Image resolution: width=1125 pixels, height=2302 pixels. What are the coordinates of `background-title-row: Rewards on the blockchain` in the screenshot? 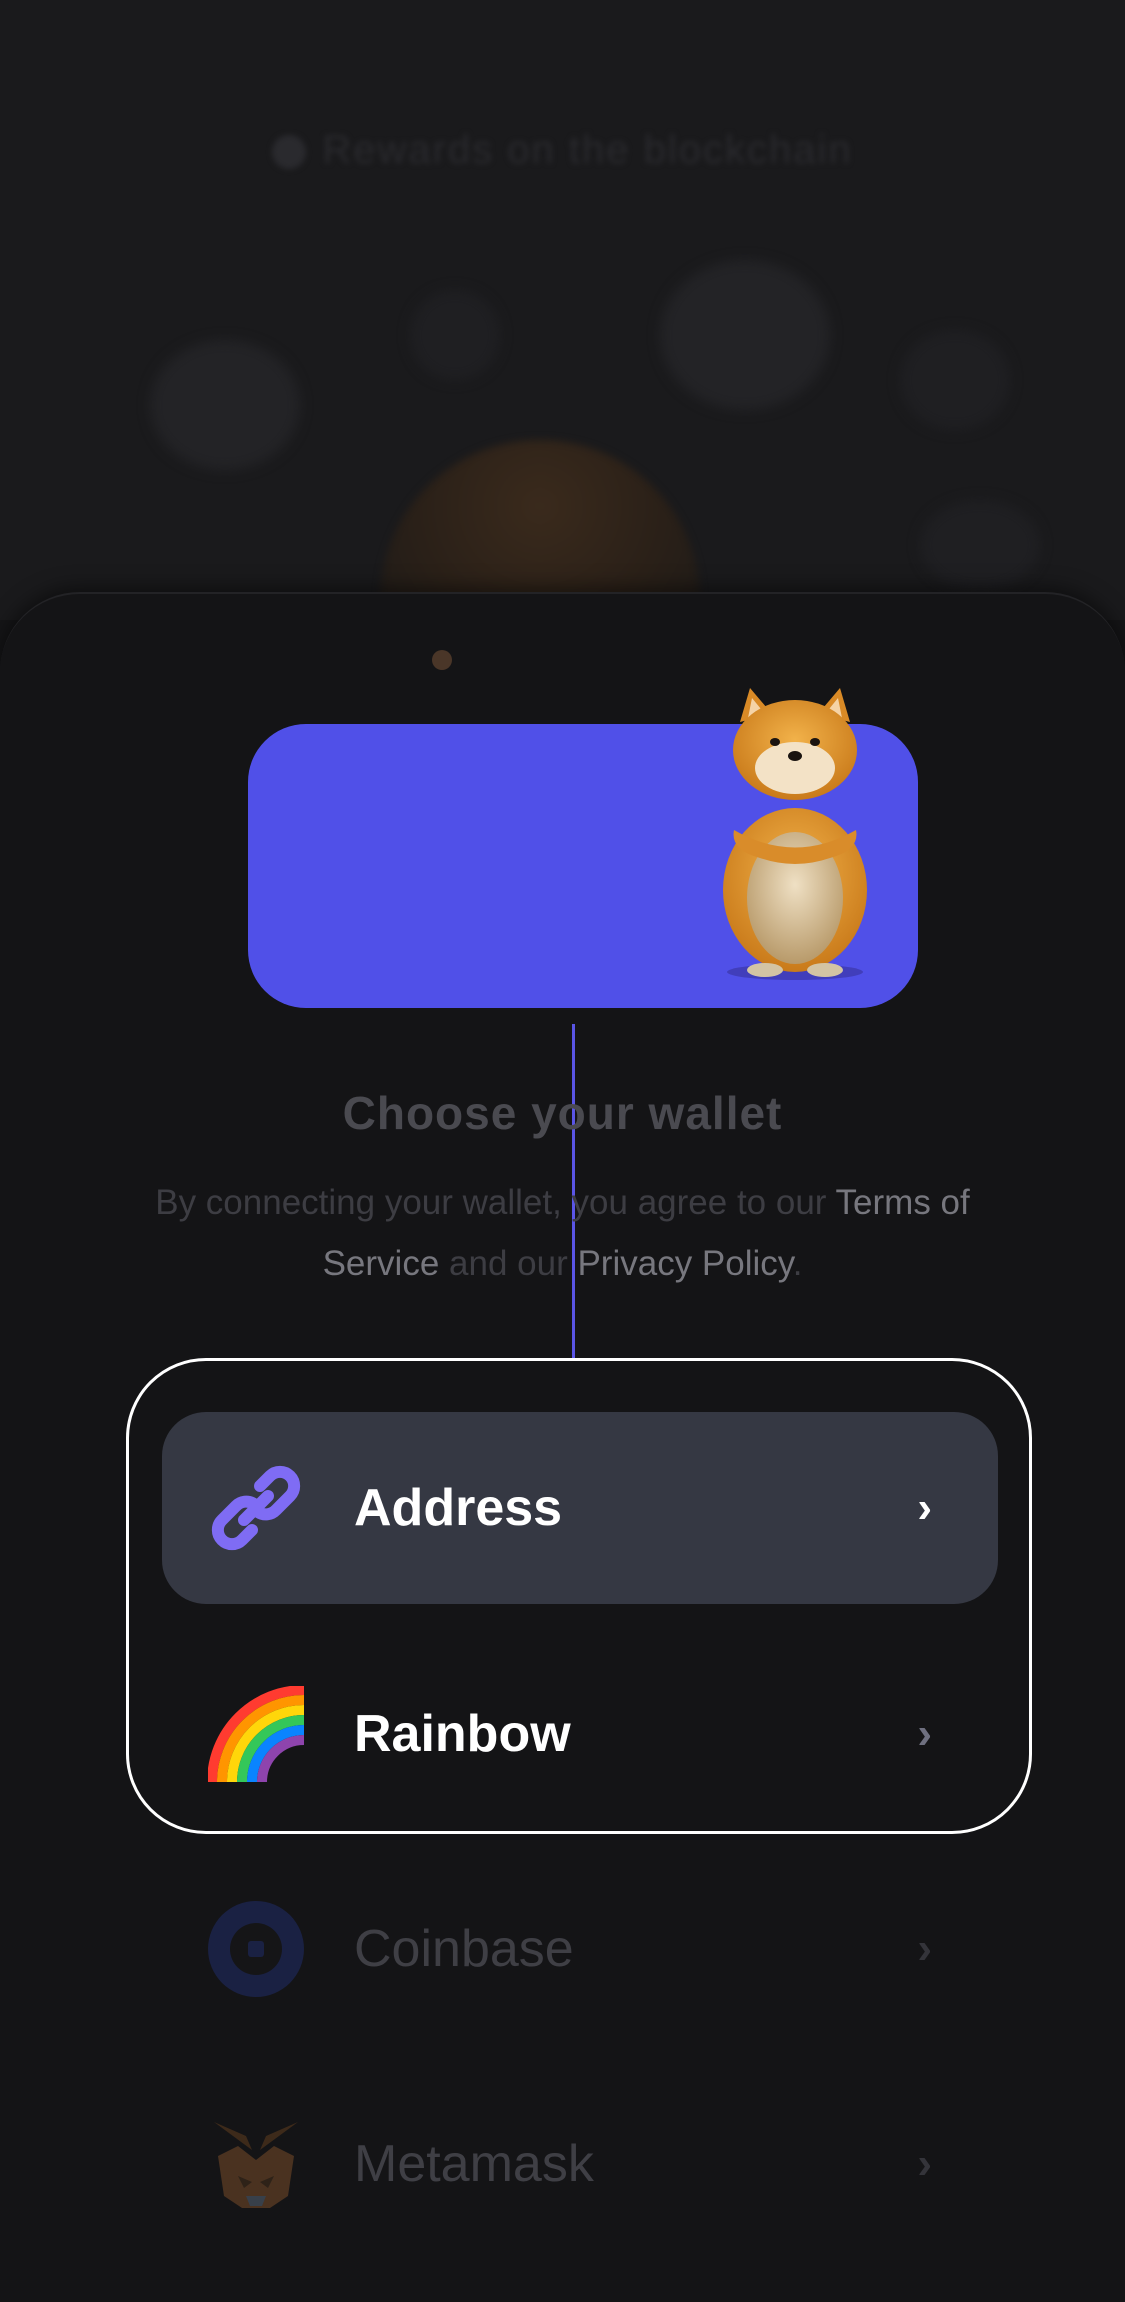 It's located at (562, 150).